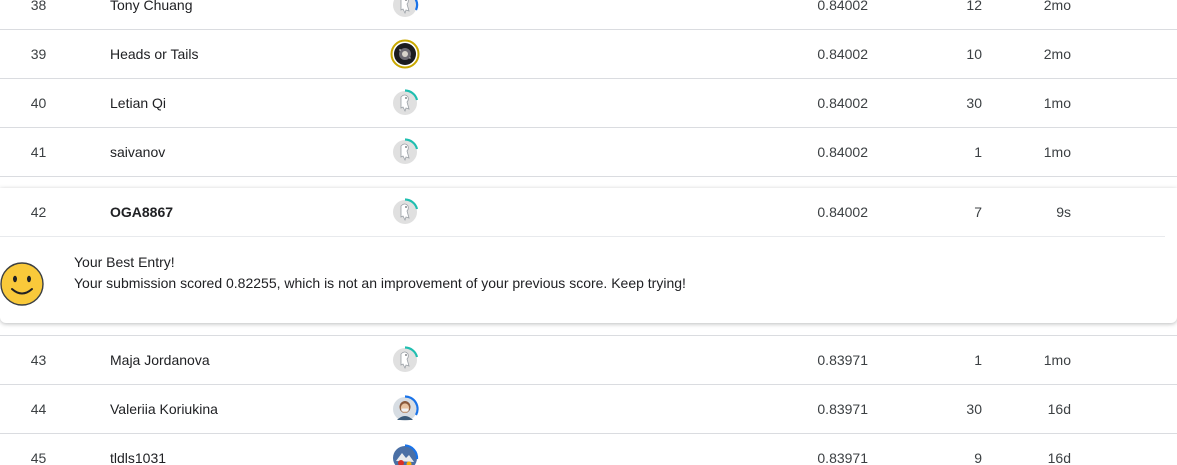 The image size is (1177, 465). I want to click on table-row: 43 Maja Jordanova 0.83971 1 1mo, so click(588, 360).